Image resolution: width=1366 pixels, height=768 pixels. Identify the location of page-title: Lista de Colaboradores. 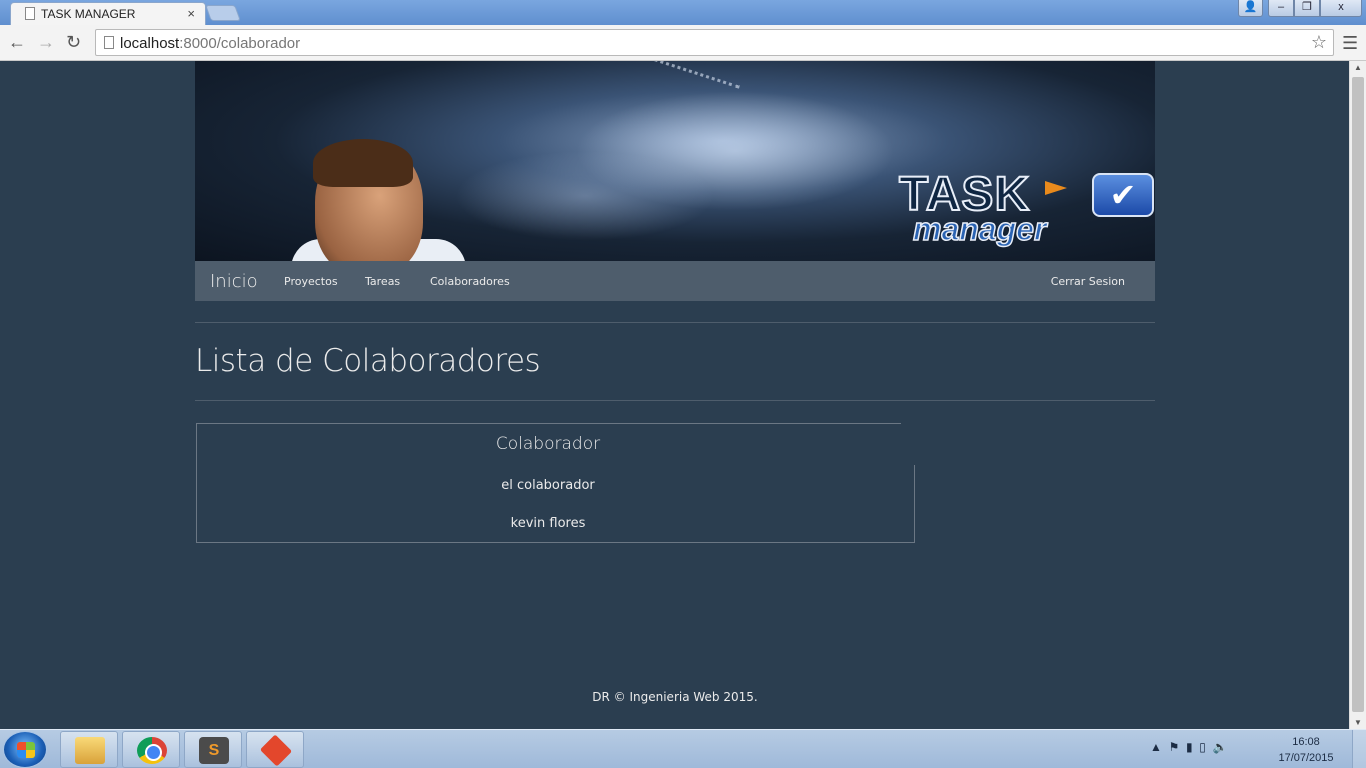
(368, 361).